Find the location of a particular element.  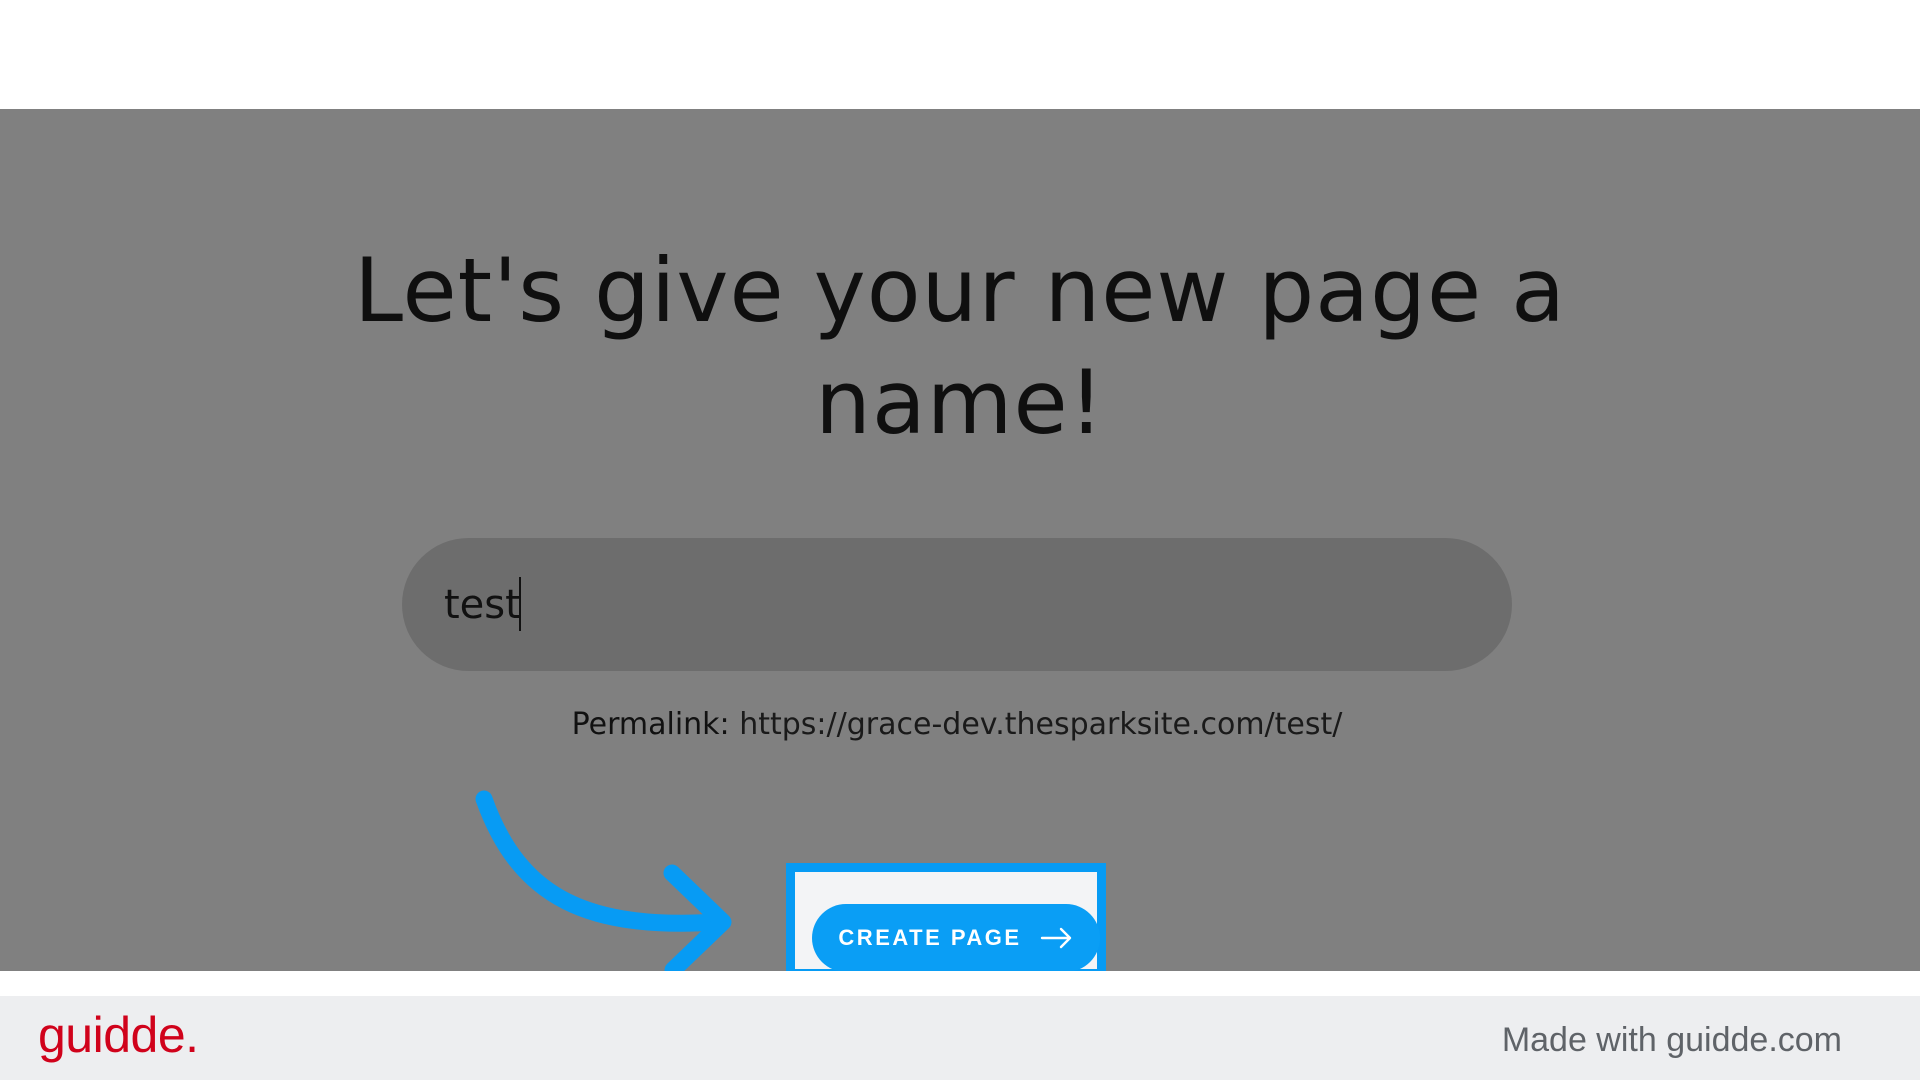

page-name-input is located at coordinates (957, 604).